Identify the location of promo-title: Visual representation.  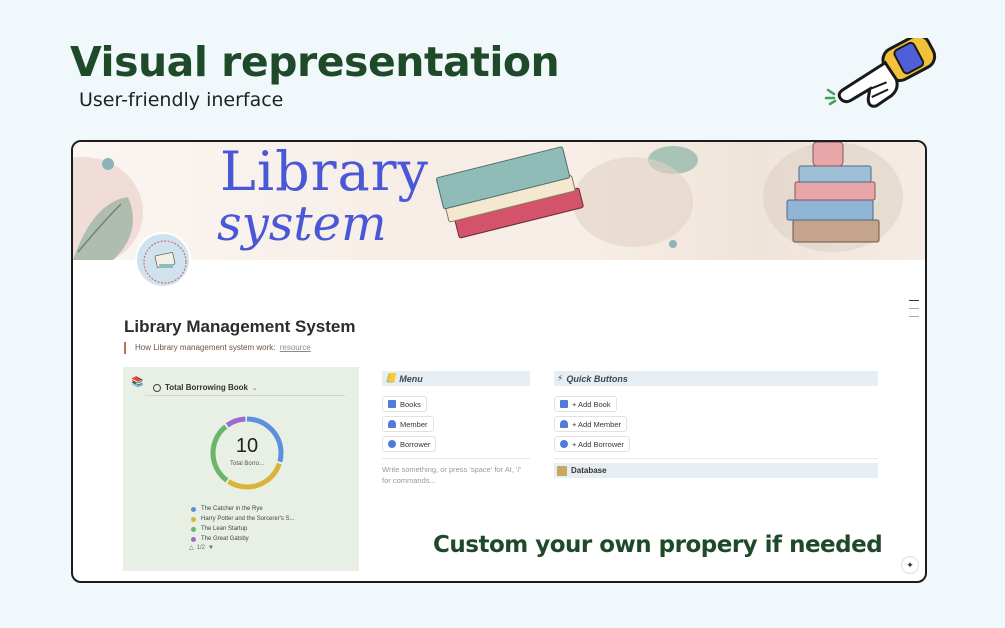
(315, 62).